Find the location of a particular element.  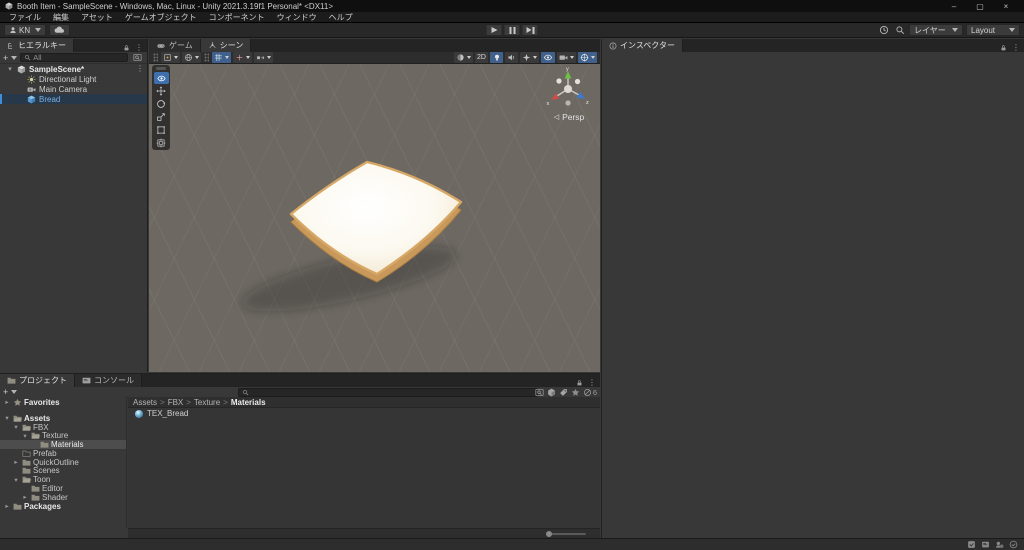

project-tree-row: Scenes is located at coordinates (63, 470).